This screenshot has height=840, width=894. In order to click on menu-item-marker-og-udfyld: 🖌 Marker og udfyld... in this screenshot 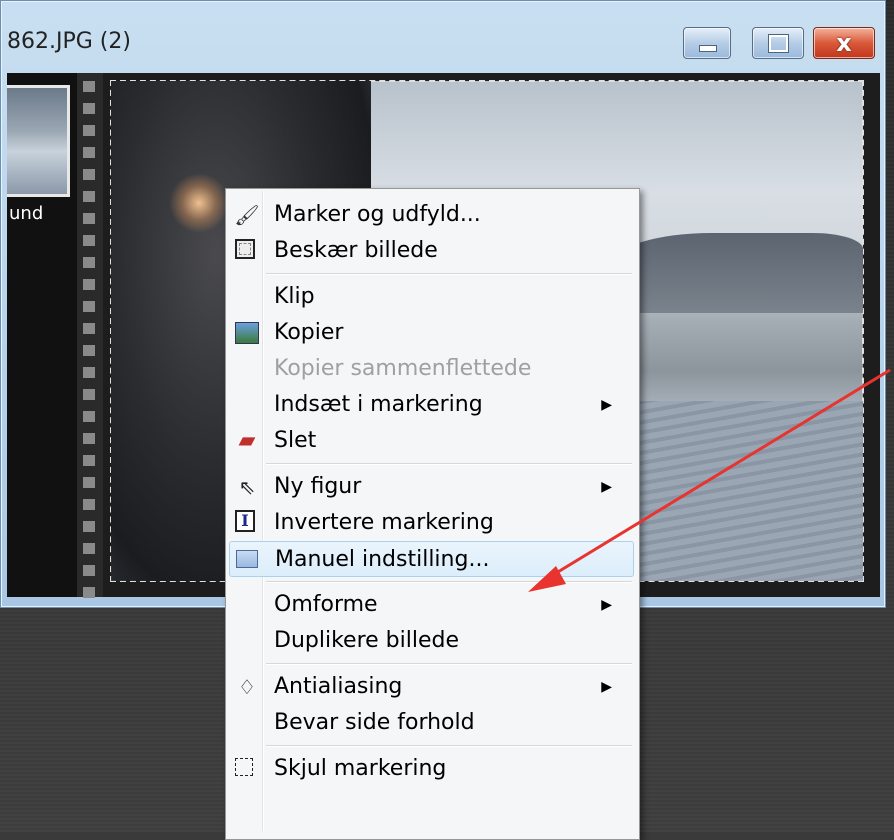, I will do `click(431, 215)`.